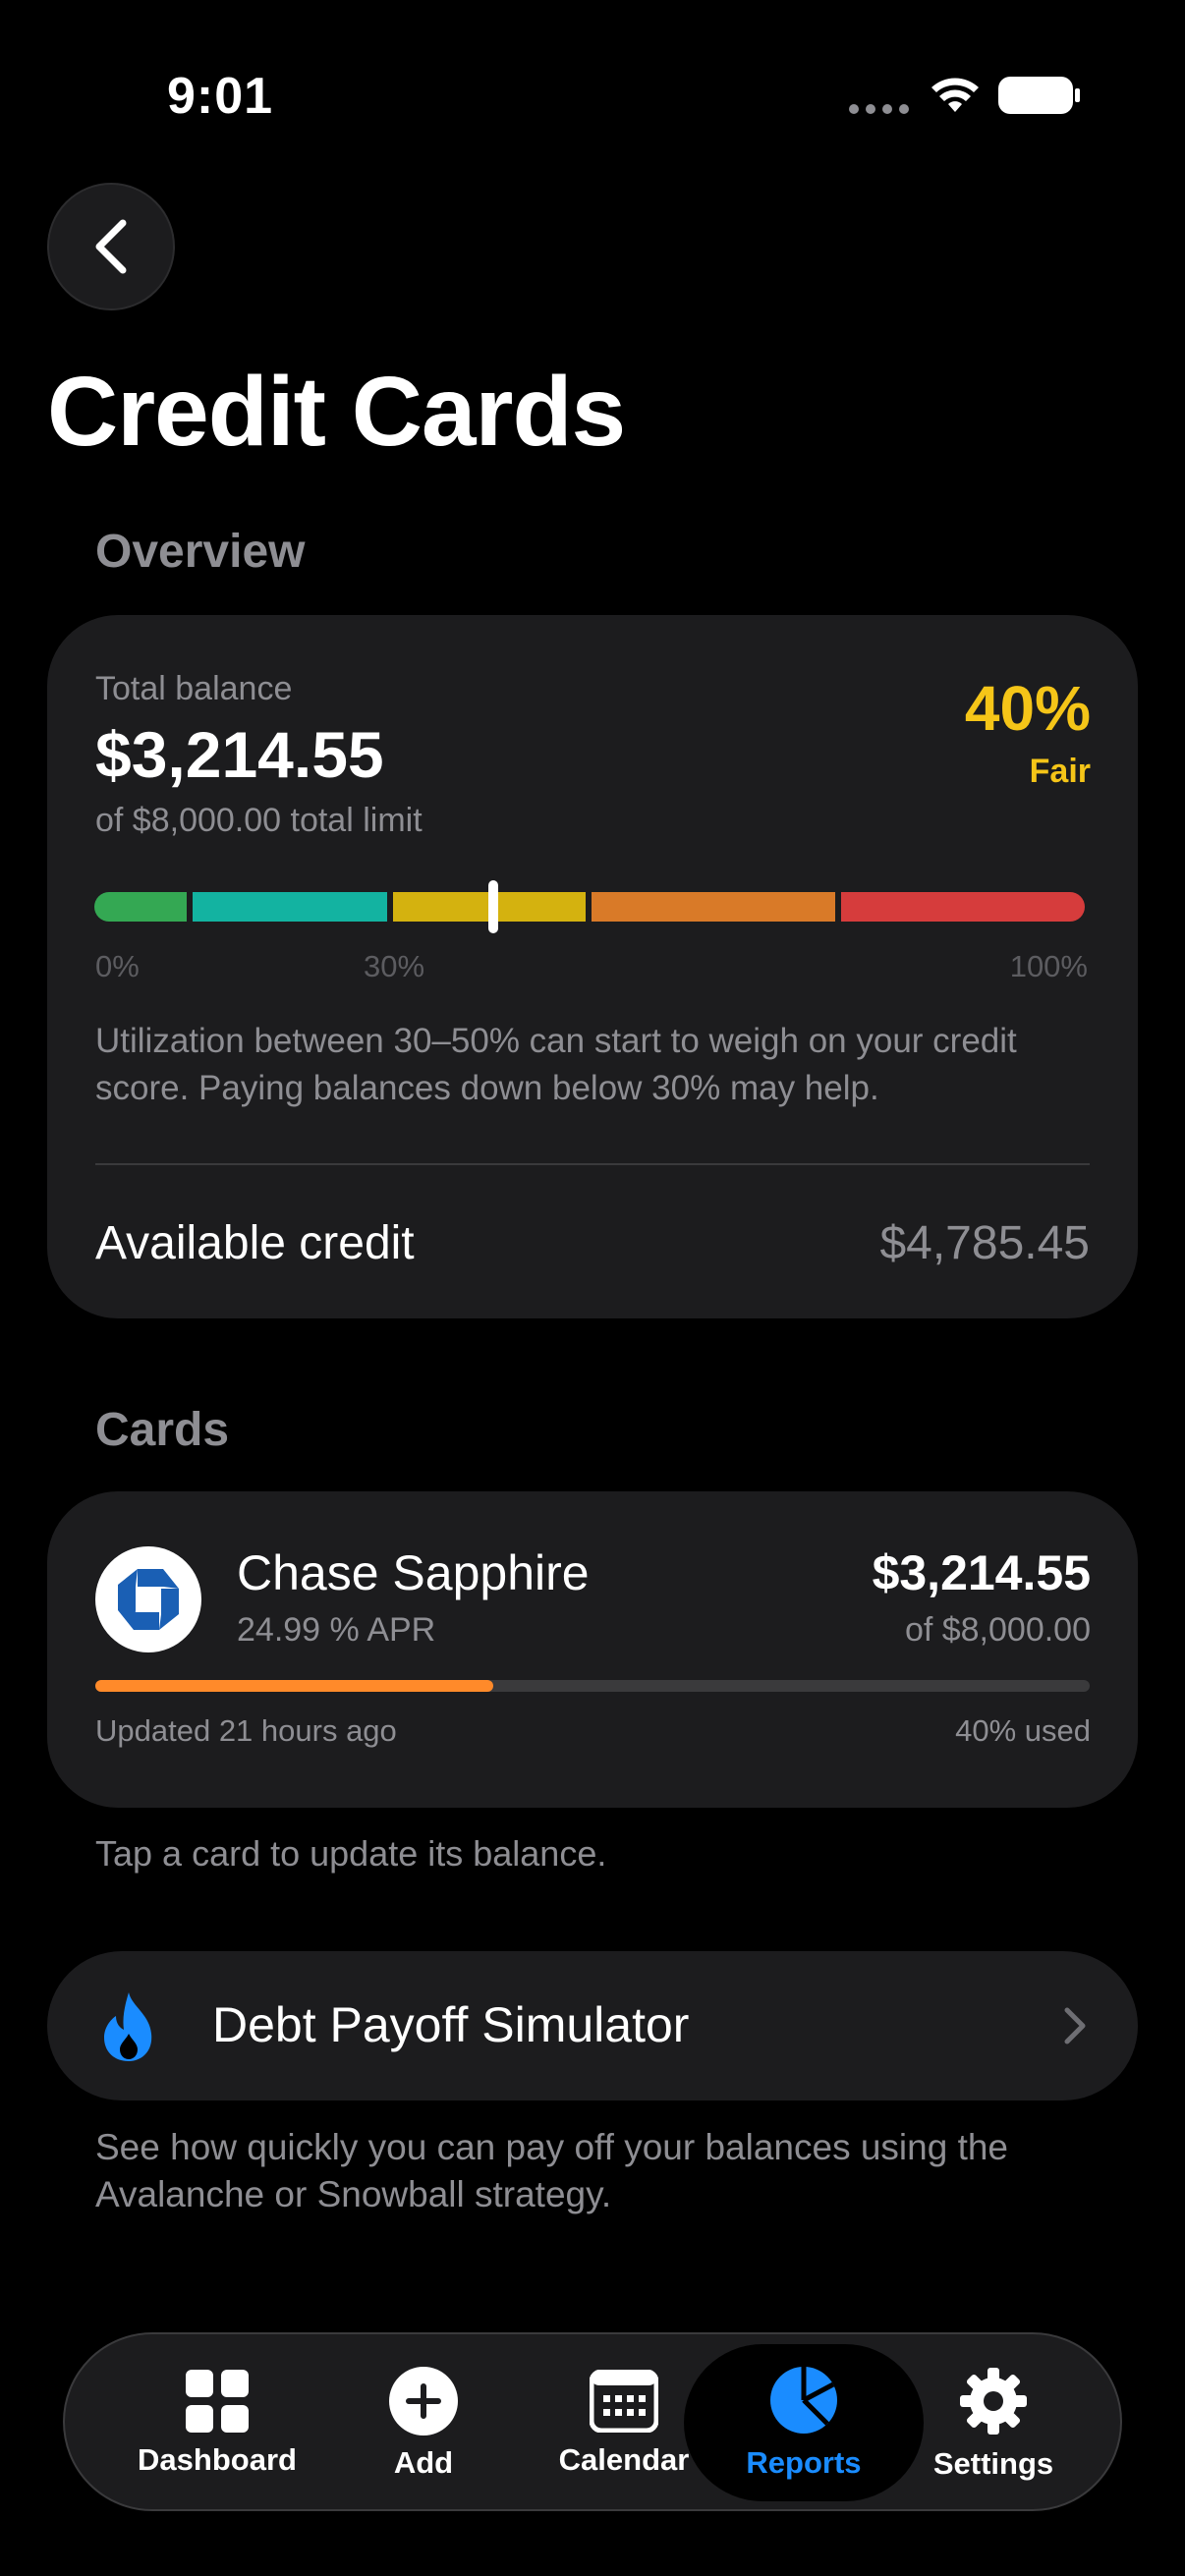 The width and height of the screenshot is (1185, 2576). Describe the element at coordinates (994, 2401) in the screenshot. I see `gear-icon` at that location.